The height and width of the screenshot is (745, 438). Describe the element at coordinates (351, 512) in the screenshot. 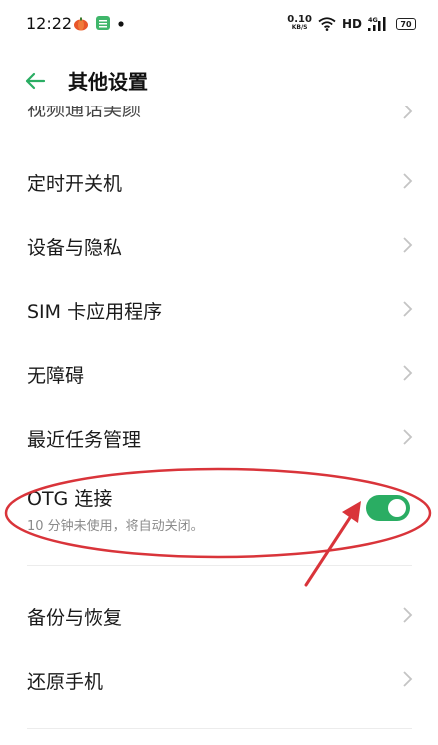

I see `arrow-head-icon` at that location.